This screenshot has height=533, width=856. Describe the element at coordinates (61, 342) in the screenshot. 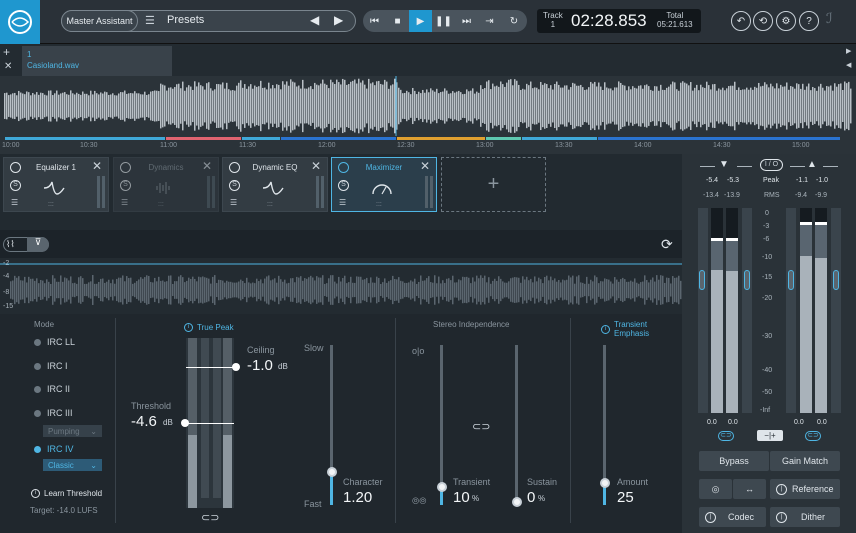

I see `mode-option: IRC LL` at that location.